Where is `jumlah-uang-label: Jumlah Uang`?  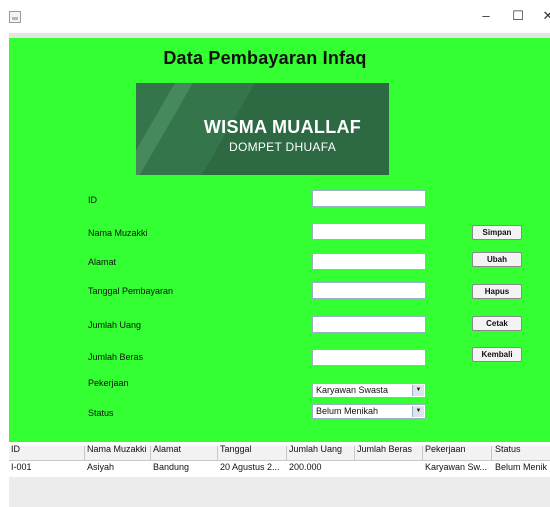 jumlah-uang-label: Jumlah Uang is located at coordinates (115, 325).